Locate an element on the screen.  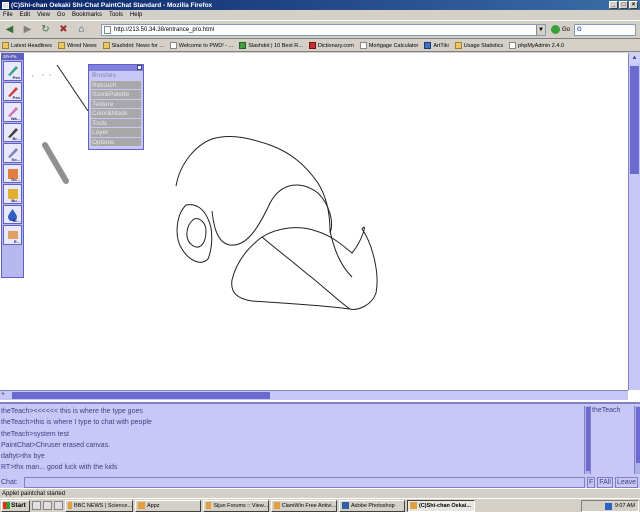
home-button: ⌂ is located at coordinates (81, 29).